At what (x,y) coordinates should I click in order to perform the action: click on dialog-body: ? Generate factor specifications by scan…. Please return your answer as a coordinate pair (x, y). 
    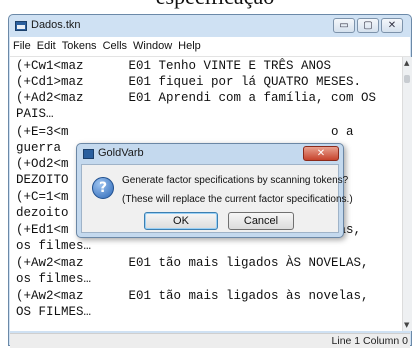
    Looking at the image, I should click on (217, 198).